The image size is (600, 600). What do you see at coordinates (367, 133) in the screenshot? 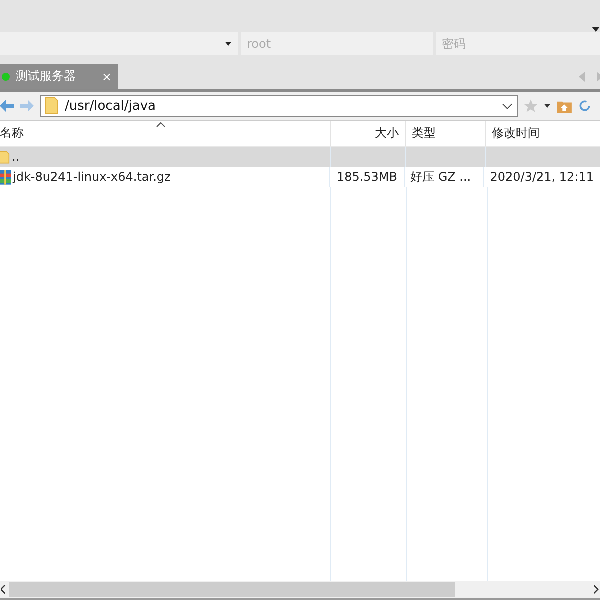
I see `size-column-header: 大小` at bounding box center [367, 133].